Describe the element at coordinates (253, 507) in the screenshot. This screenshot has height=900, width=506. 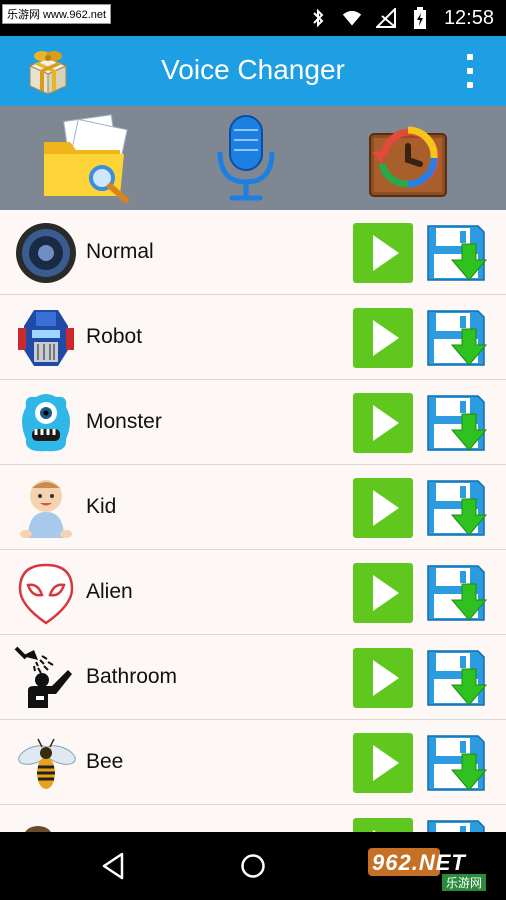
I see `effect-row-kid: Kid` at that location.